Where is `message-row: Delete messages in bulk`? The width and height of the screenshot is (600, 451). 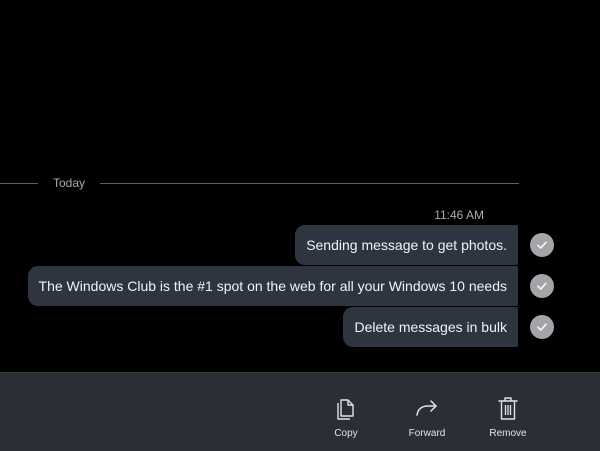 message-row: Delete messages in bulk is located at coordinates (448, 327).